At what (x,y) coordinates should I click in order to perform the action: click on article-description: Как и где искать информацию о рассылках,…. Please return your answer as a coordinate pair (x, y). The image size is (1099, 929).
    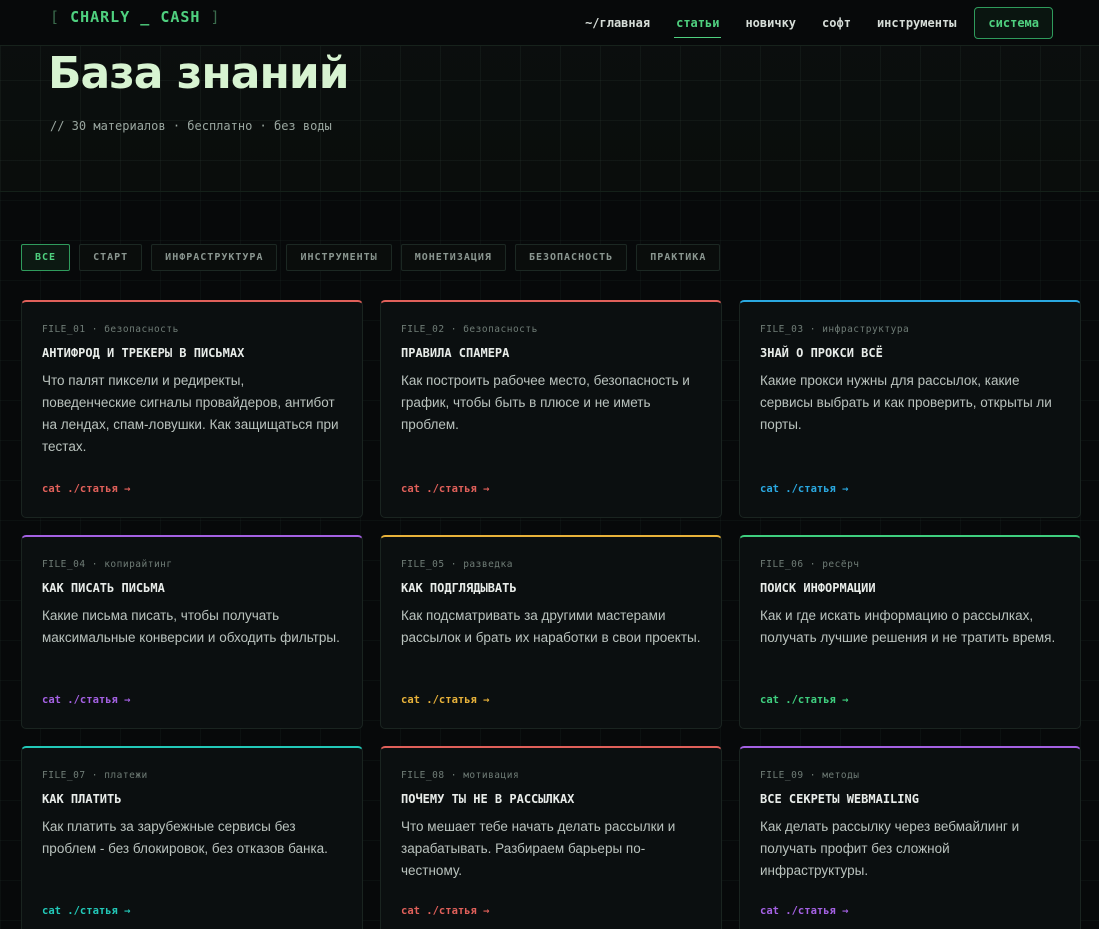
    Looking at the image, I should click on (908, 626).